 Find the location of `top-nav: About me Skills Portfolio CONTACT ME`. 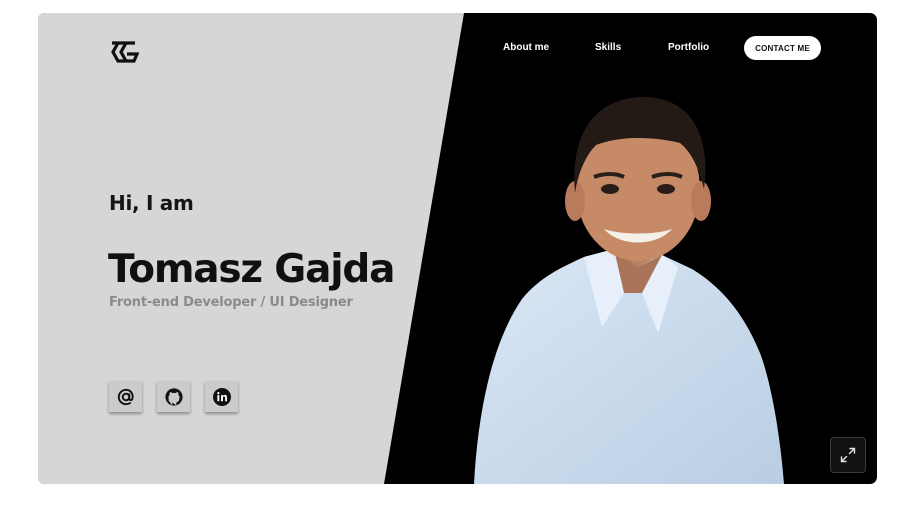

top-nav: About me Skills Portfolio CONTACT ME is located at coordinates (457, 48).